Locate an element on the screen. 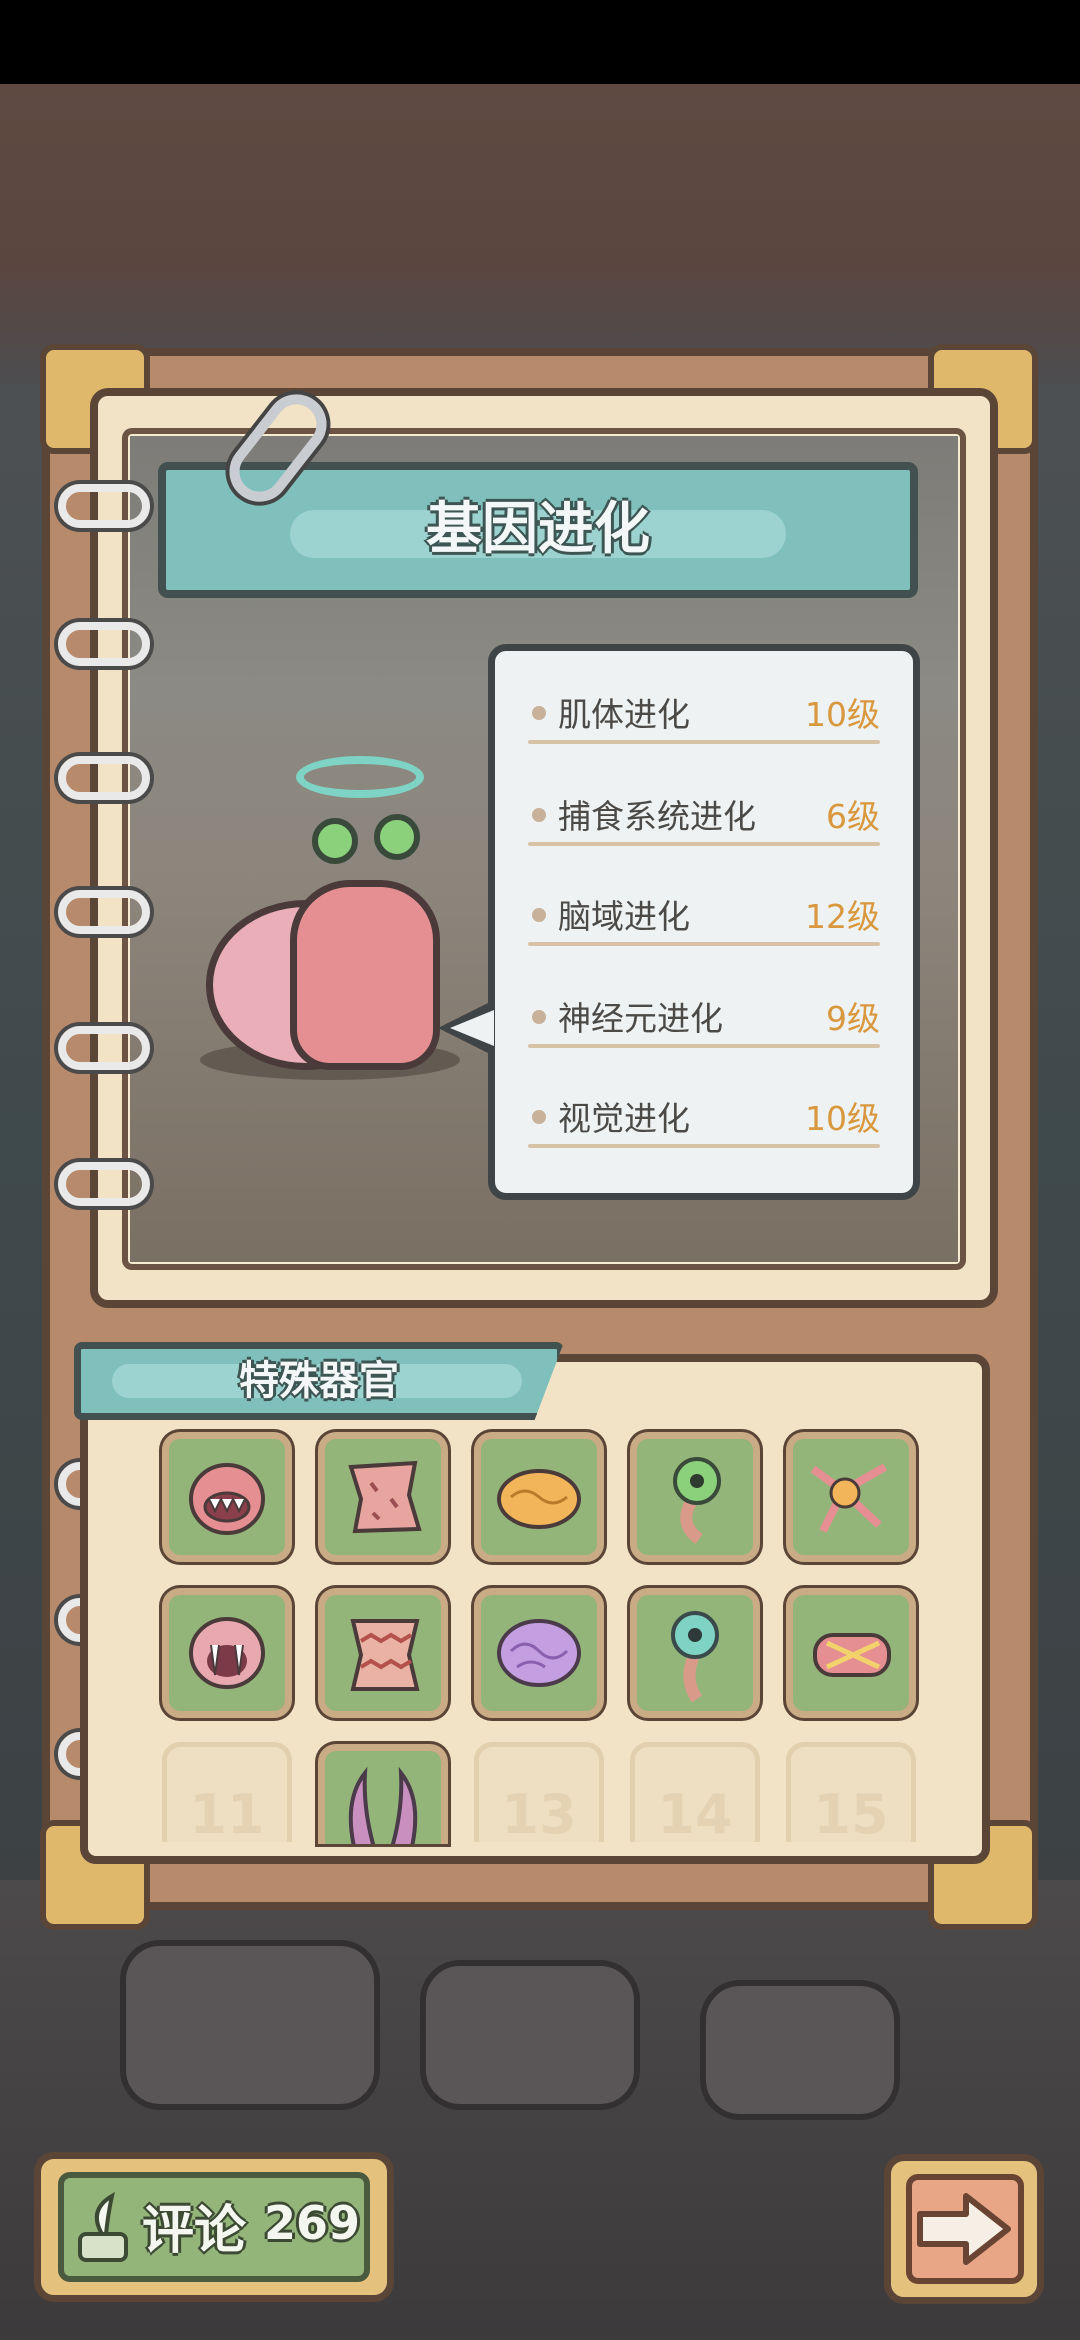  neuron-icon is located at coordinates (848, 1498).